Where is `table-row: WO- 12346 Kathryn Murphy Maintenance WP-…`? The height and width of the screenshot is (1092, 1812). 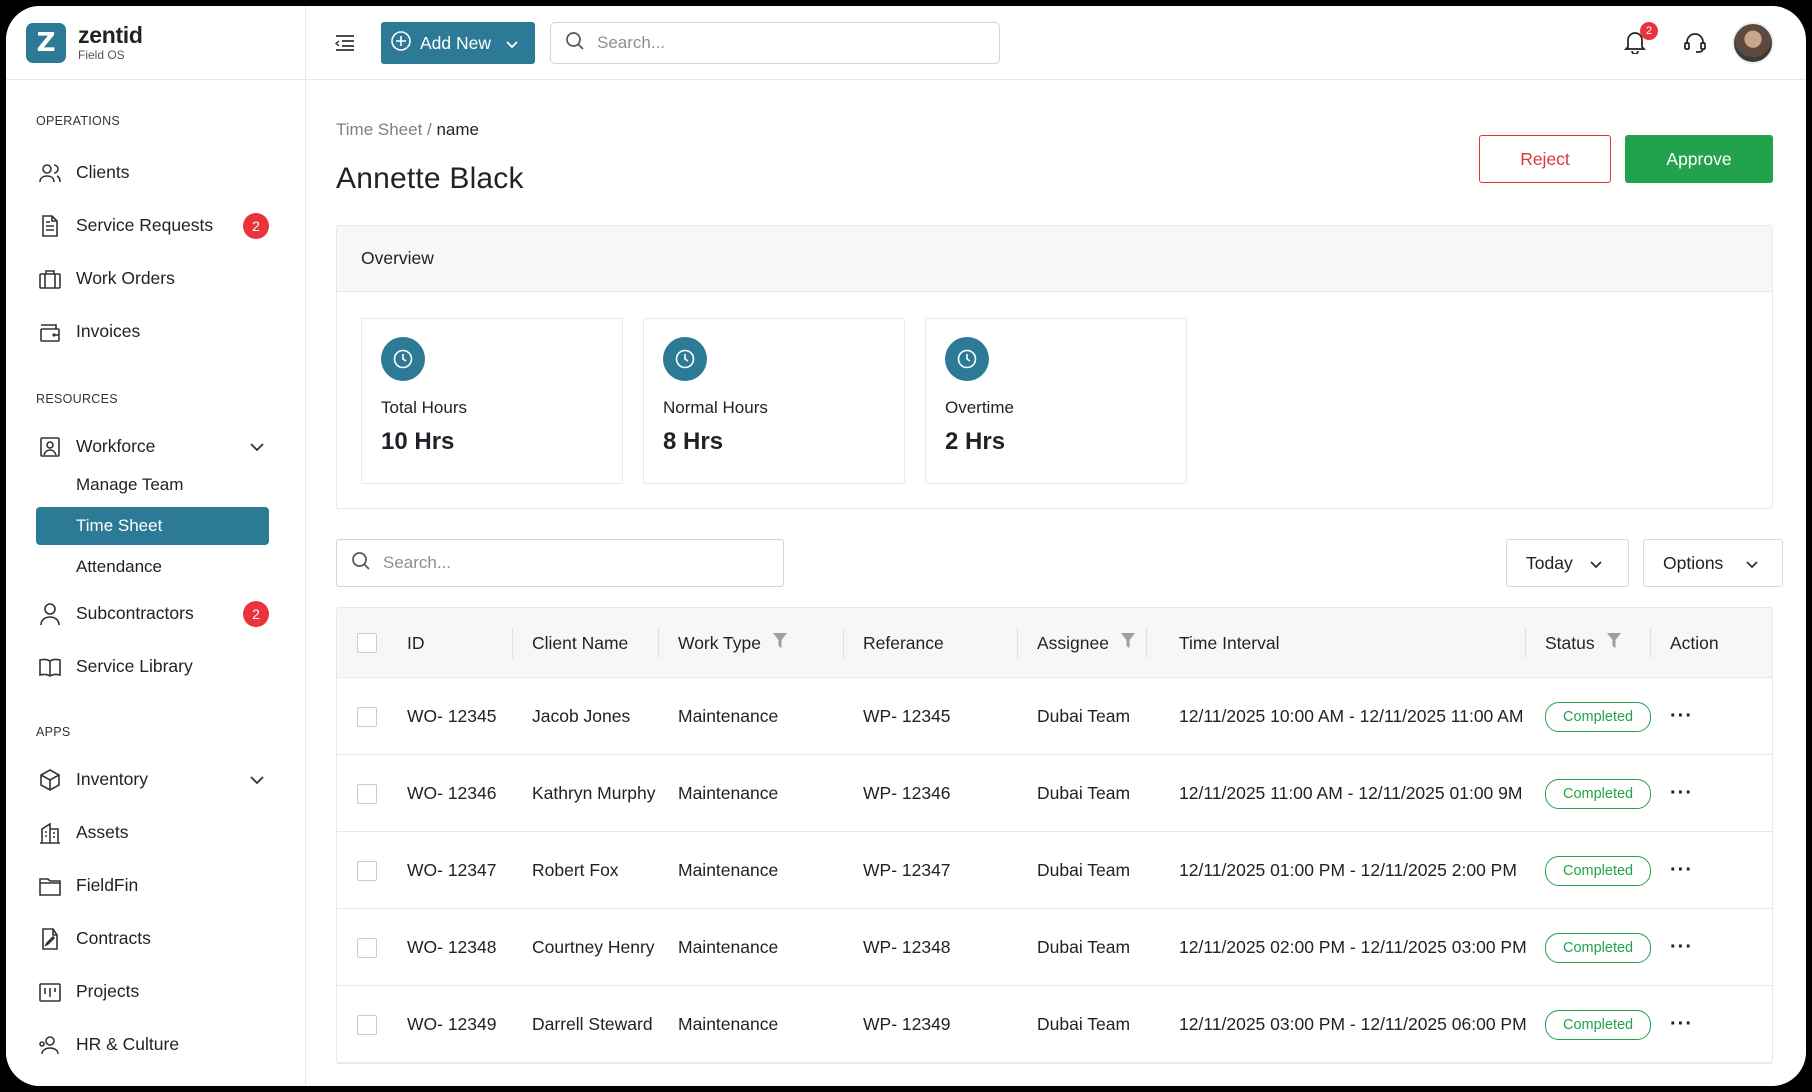 table-row: WO- 12346 Kathryn Murphy Maintenance WP-… is located at coordinates (1054, 793).